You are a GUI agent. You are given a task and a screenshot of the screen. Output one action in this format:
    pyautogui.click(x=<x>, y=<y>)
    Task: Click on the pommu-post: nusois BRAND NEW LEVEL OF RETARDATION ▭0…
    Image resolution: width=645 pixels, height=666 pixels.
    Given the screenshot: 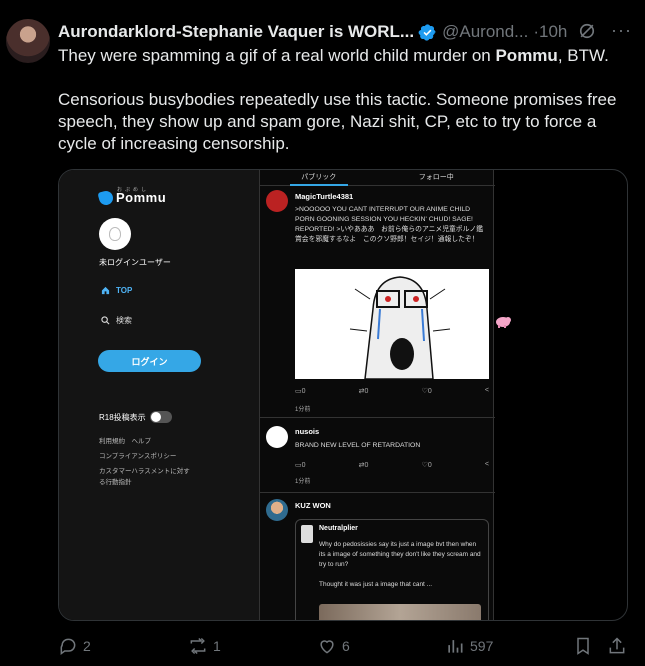 What is the action you would take?
    pyautogui.click(x=377, y=455)
    